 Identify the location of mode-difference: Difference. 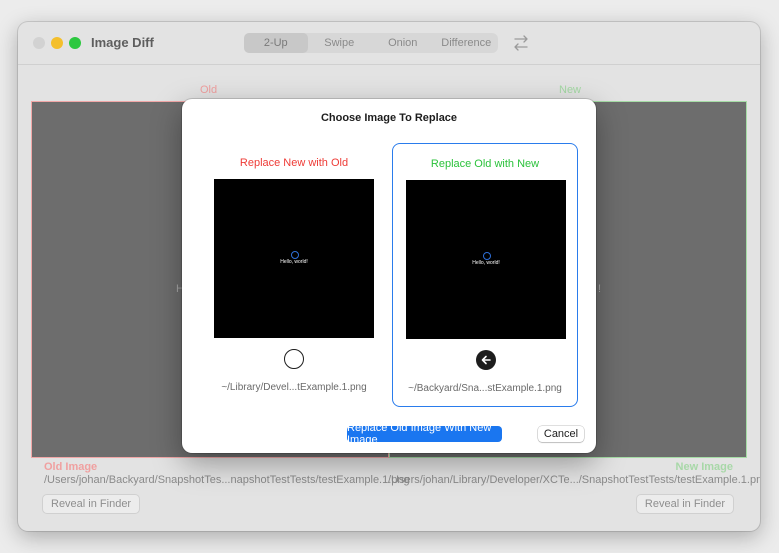
(467, 43).